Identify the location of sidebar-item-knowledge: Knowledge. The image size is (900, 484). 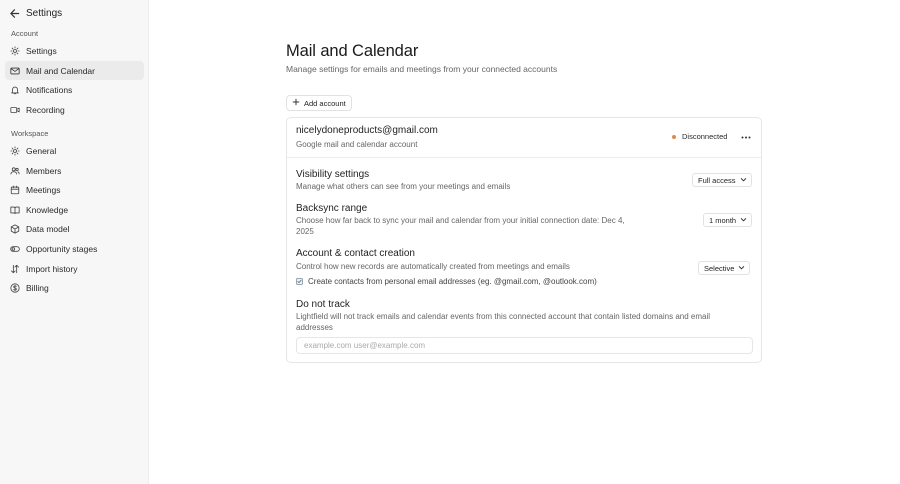
(74, 209).